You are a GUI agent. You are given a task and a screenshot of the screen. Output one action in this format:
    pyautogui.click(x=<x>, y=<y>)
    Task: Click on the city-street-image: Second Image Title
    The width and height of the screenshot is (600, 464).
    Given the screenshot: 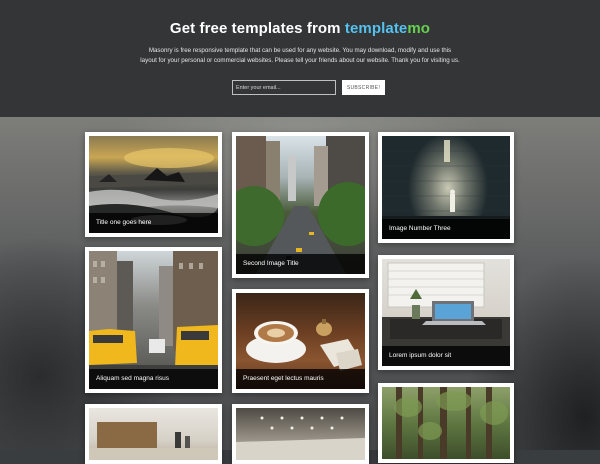 What is the action you would take?
    pyautogui.click(x=300, y=205)
    